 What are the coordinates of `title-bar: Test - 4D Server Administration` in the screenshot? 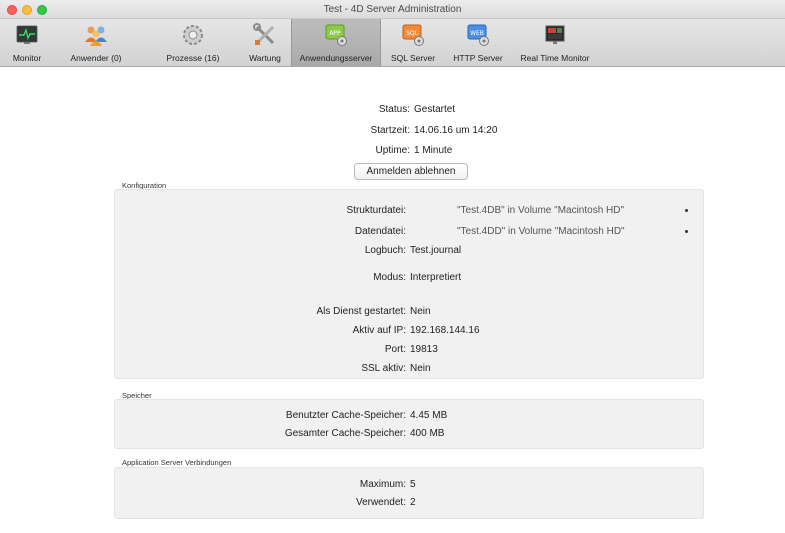 It's located at (392, 9).